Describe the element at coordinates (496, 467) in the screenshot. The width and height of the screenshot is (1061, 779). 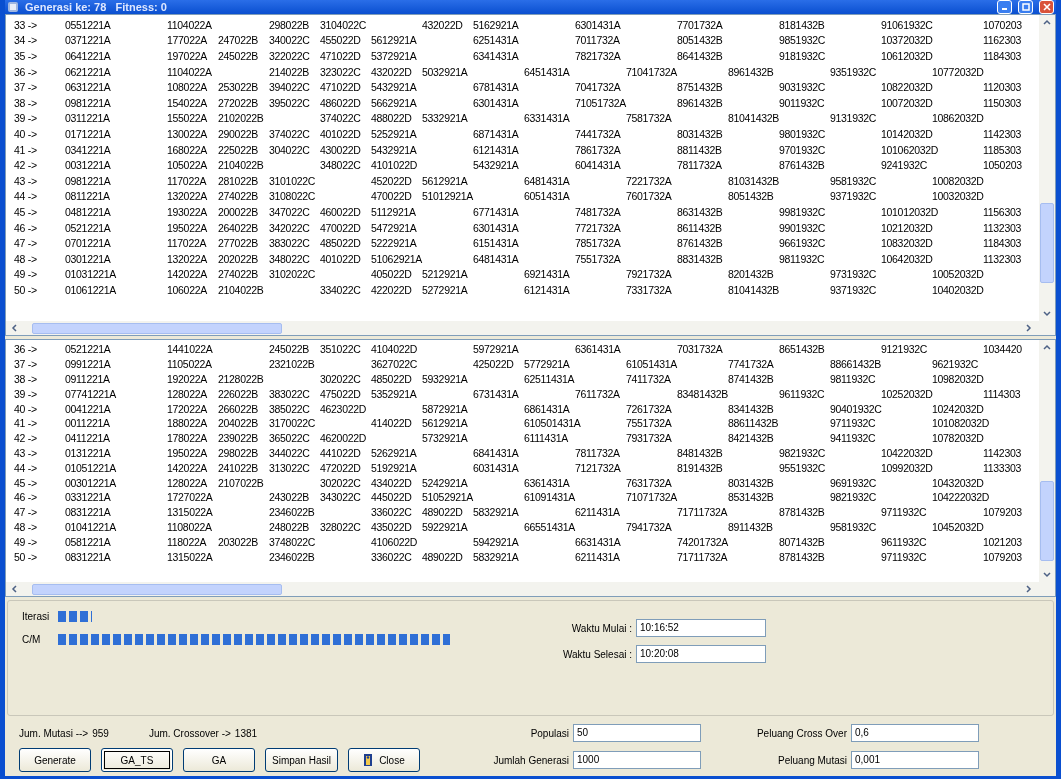
I see `chromosome-code: 6031431A` at that location.